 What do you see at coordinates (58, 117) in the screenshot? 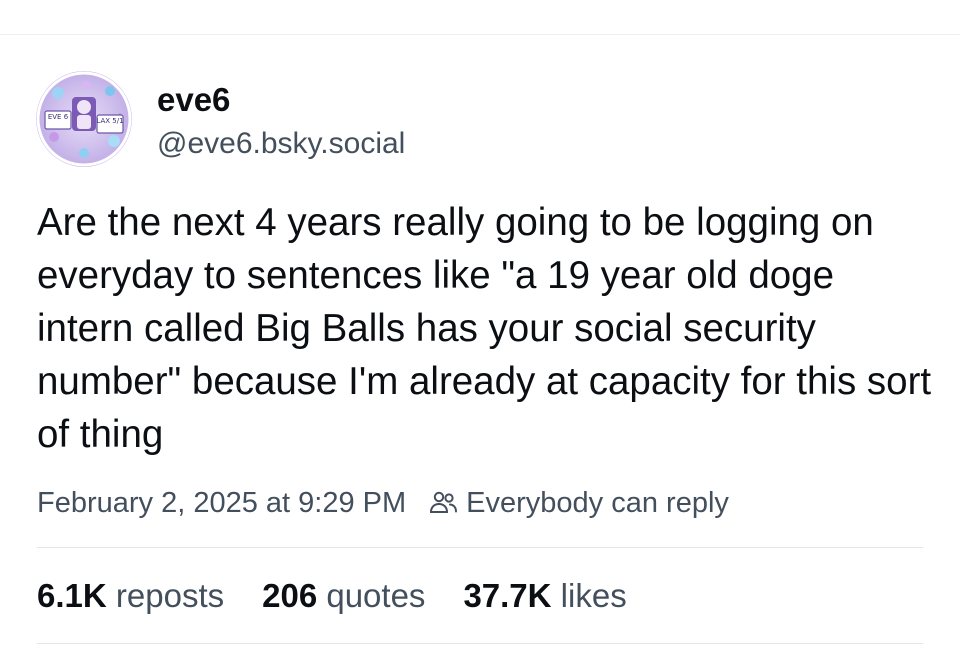
I see `avatar-label-left: EVE 6` at bounding box center [58, 117].